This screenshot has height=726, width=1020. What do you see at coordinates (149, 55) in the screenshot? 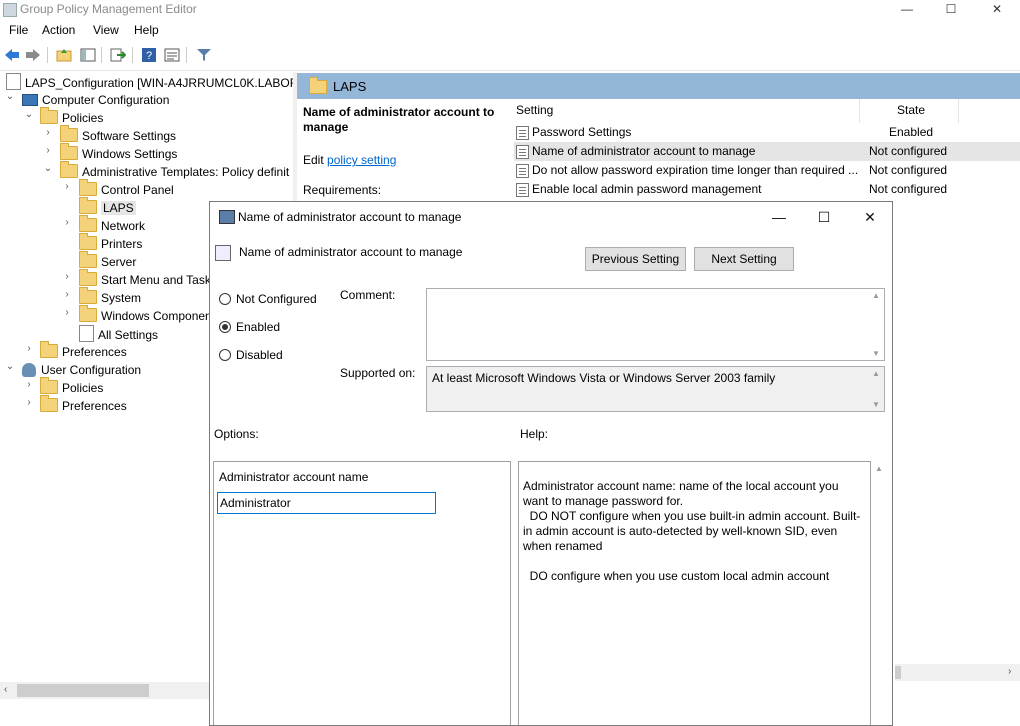
I see `help-icon: ?` at bounding box center [149, 55].